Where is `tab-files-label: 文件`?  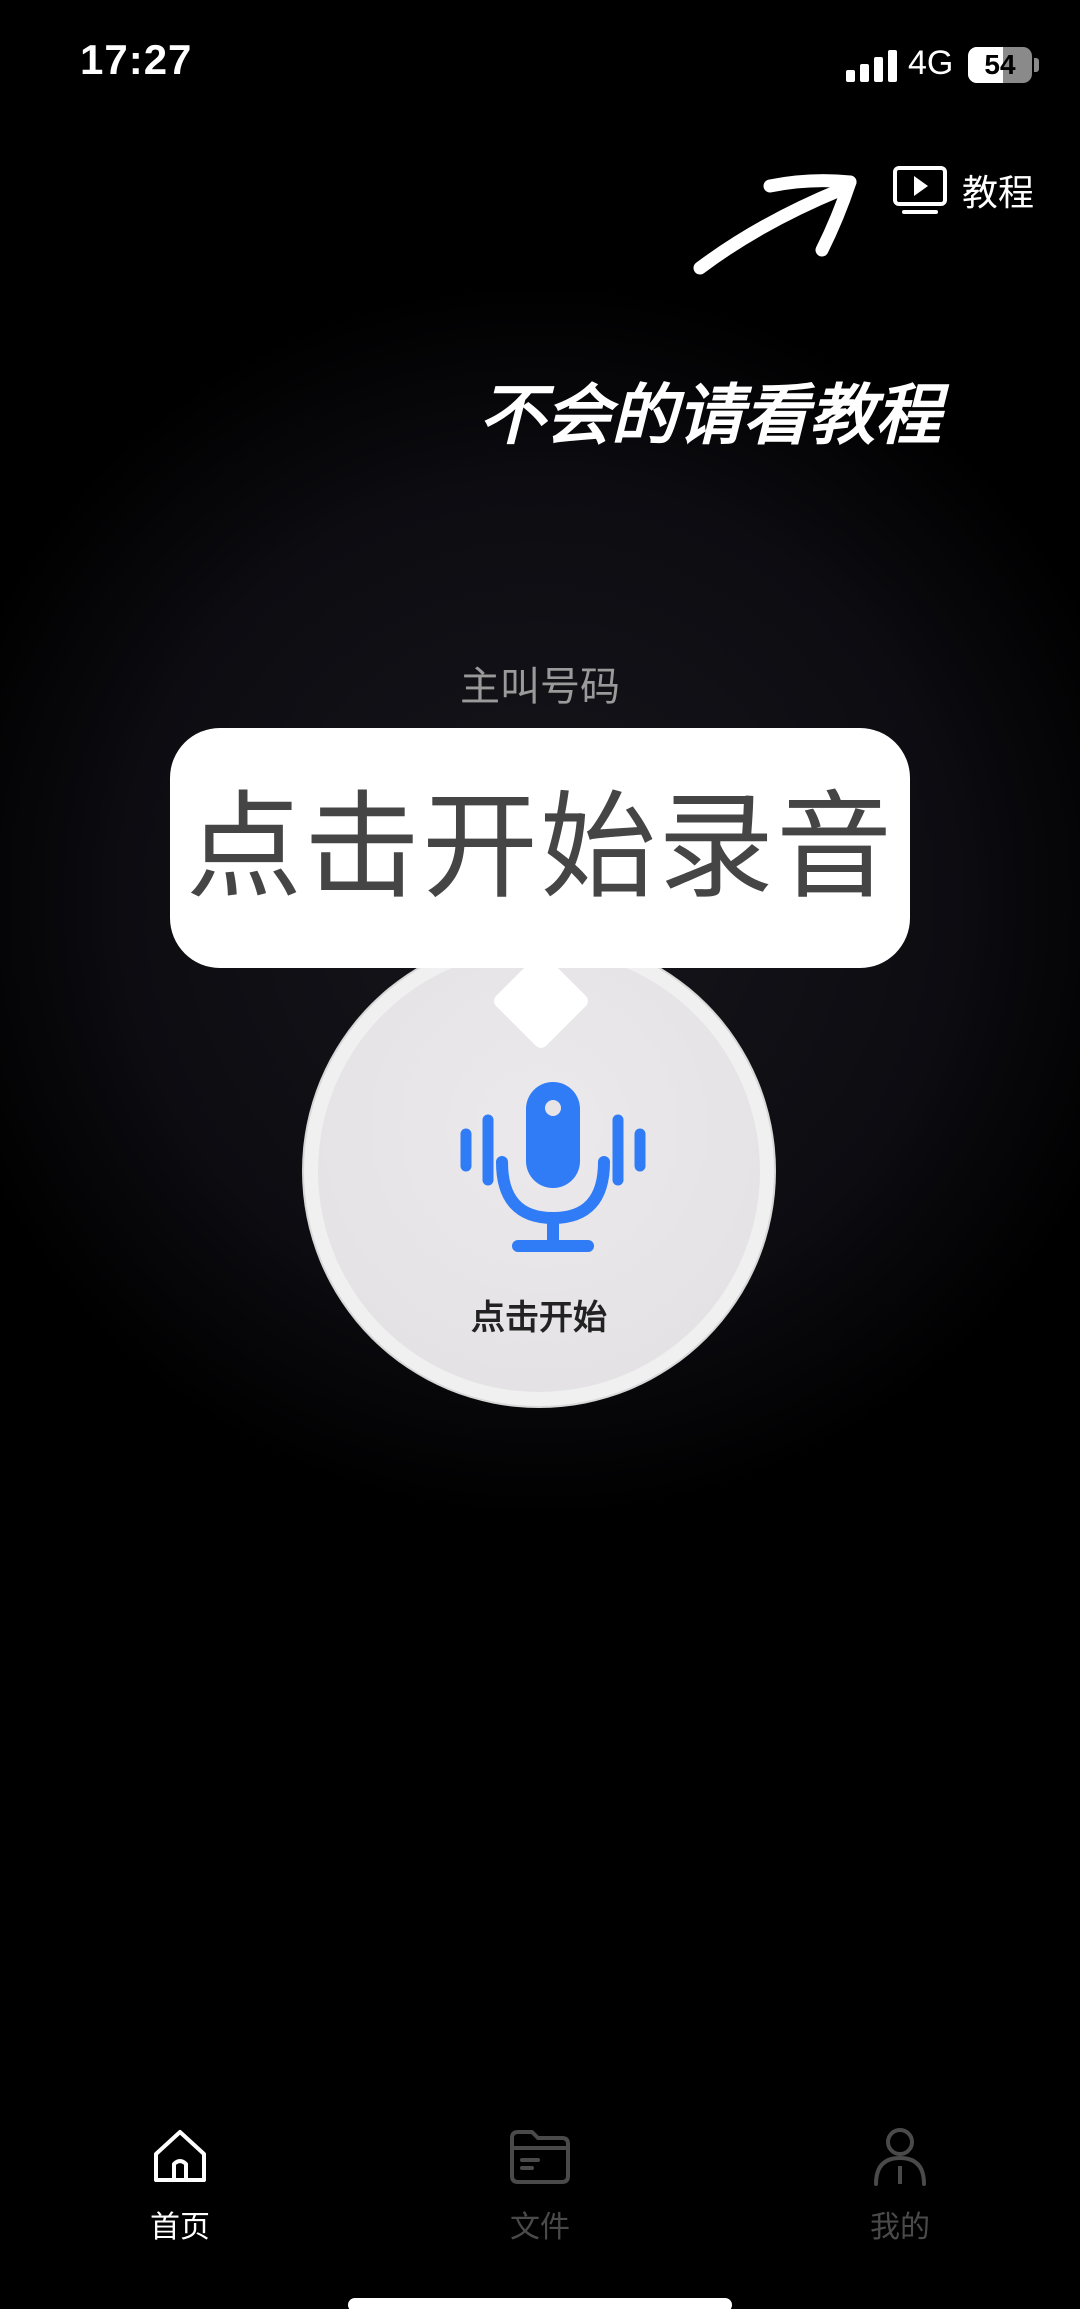 tab-files-label: 文件 is located at coordinates (540, 2227).